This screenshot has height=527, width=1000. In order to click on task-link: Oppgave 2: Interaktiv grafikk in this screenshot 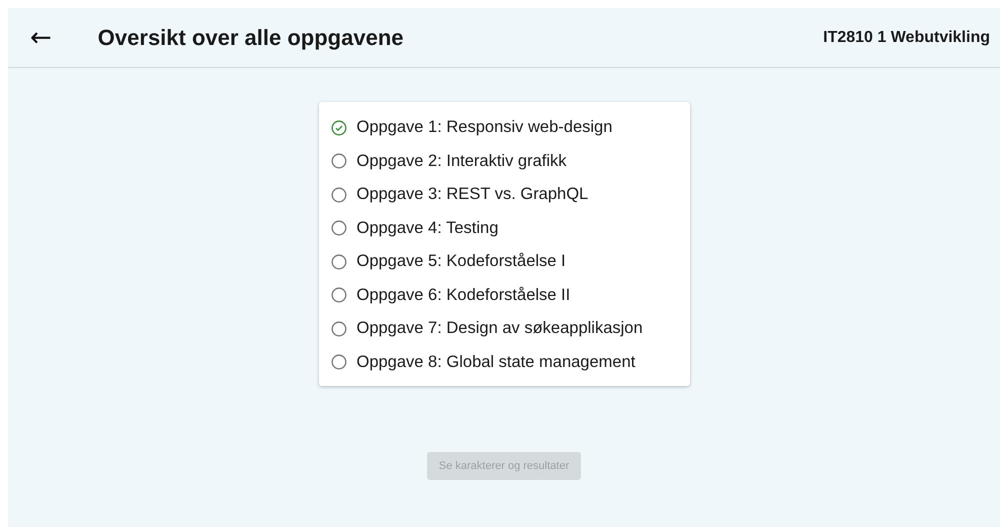, I will do `click(461, 161)`.